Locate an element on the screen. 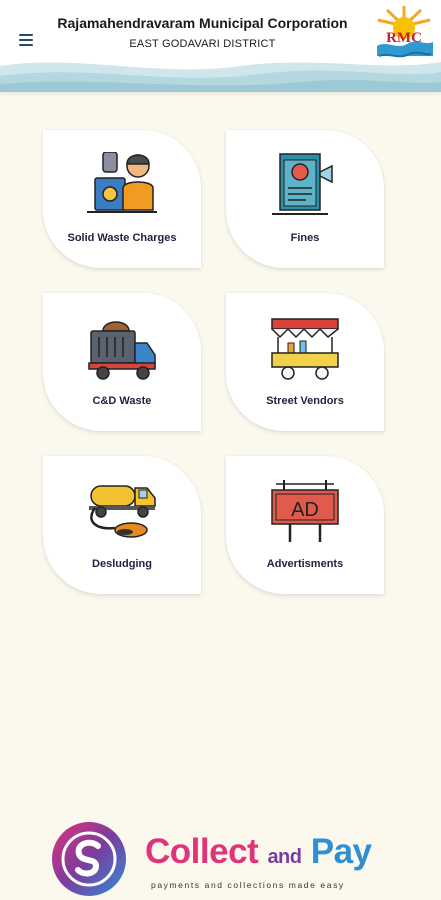 The height and width of the screenshot is (900, 441). brand-word-collect: Collect is located at coordinates (202, 851).